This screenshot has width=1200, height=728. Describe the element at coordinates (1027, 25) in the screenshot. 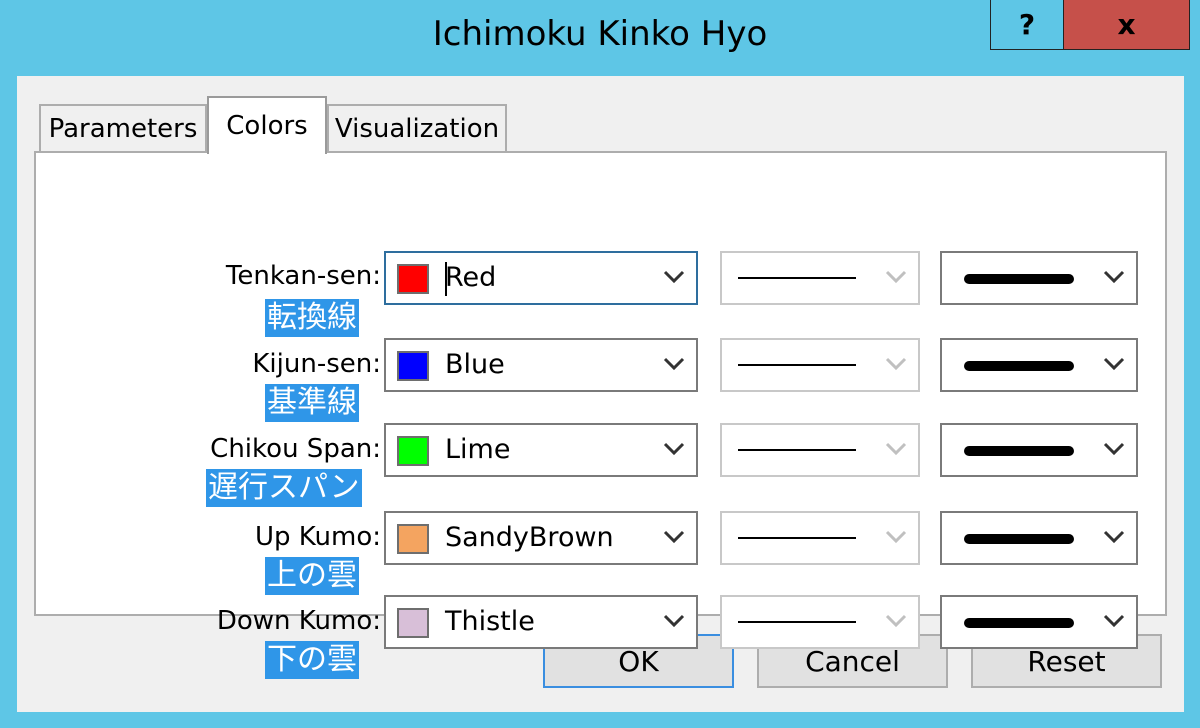

I see `help-button: ?` at that location.